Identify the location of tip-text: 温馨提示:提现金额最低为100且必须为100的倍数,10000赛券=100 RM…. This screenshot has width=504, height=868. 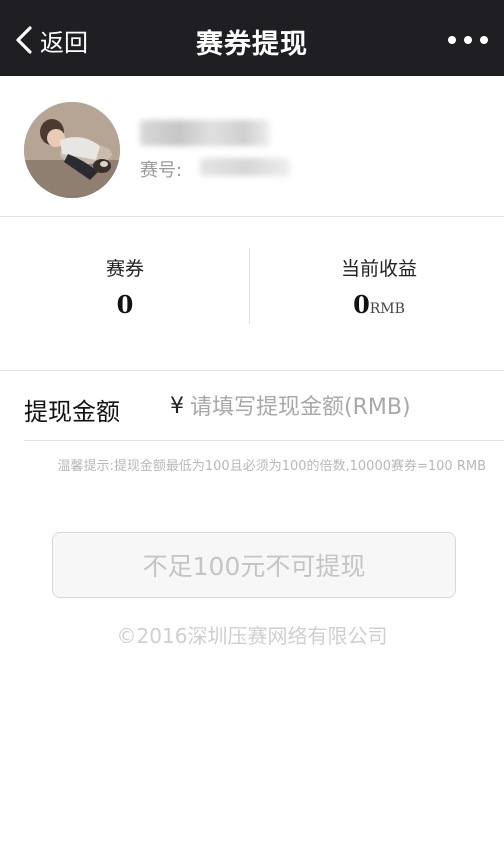
(272, 466).